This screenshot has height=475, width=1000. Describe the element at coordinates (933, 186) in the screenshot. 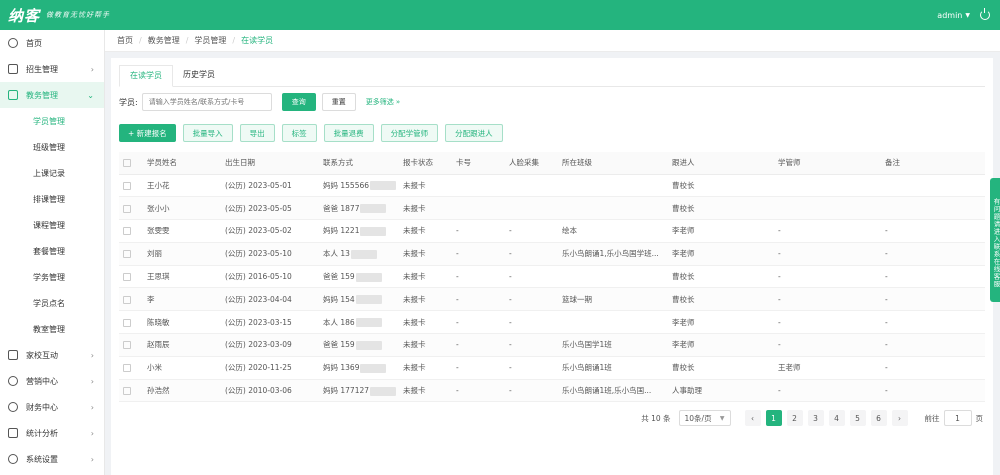

I see `cell-note` at that location.